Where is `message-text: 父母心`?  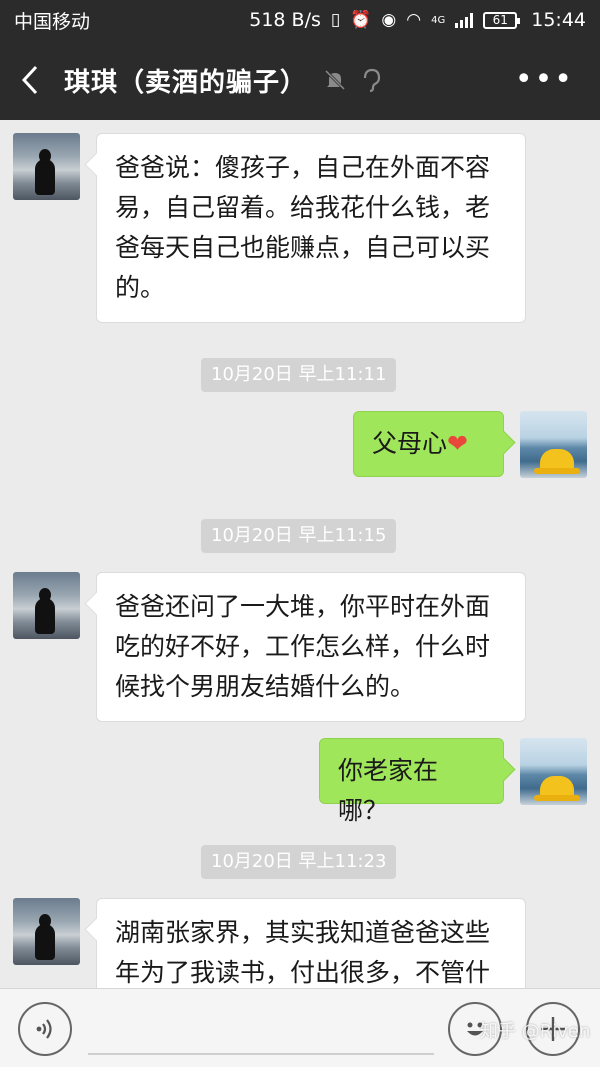 message-text: 父母心 is located at coordinates (410, 443).